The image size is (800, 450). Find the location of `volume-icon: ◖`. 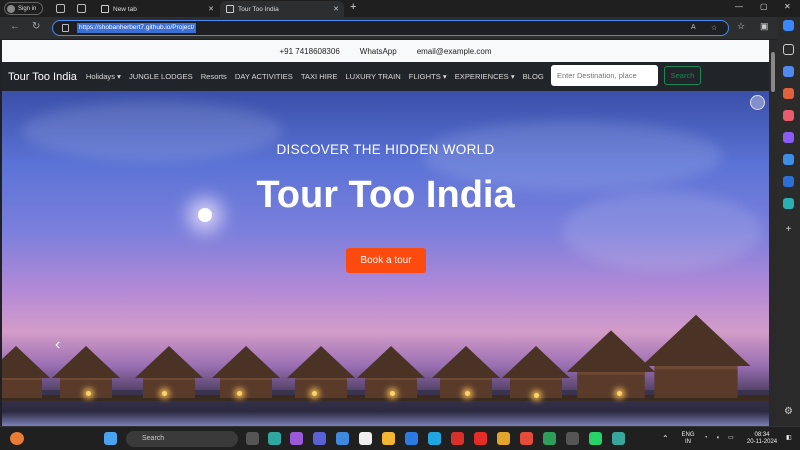

volume-icon: ◖ is located at coordinates (718, 438).